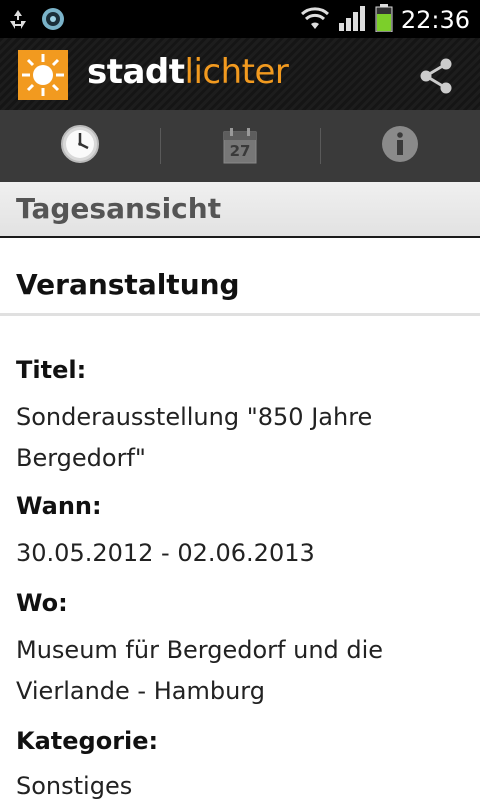 The height and width of the screenshot is (807, 480). I want to click on clock-icon, so click(80, 146).